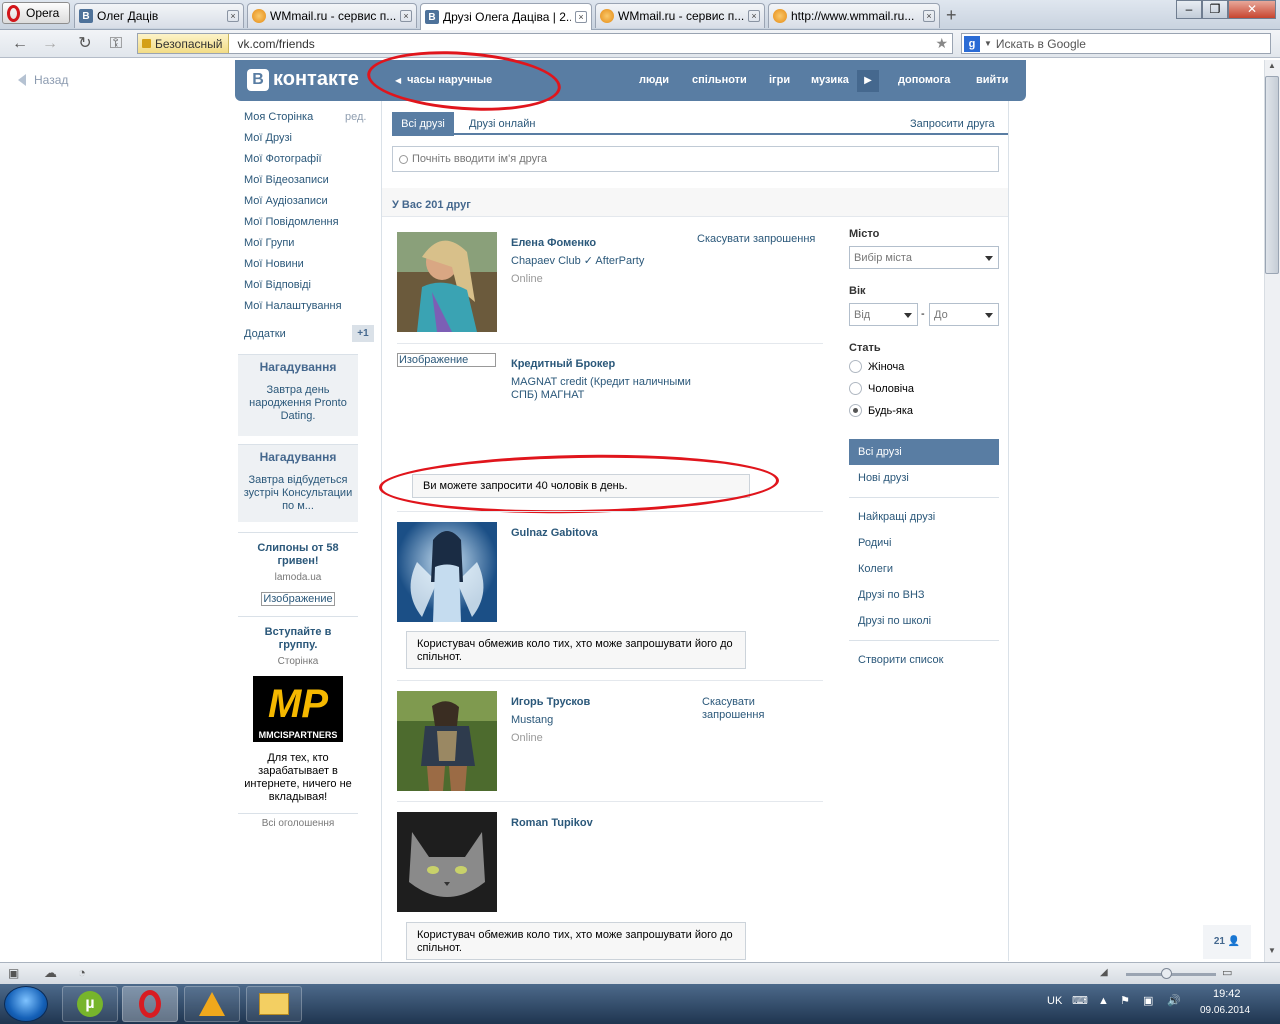 This screenshot has height=1024, width=1280. Describe the element at coordinates (964, 314) in the screenshot. I see `age-to-select: До` at that location.